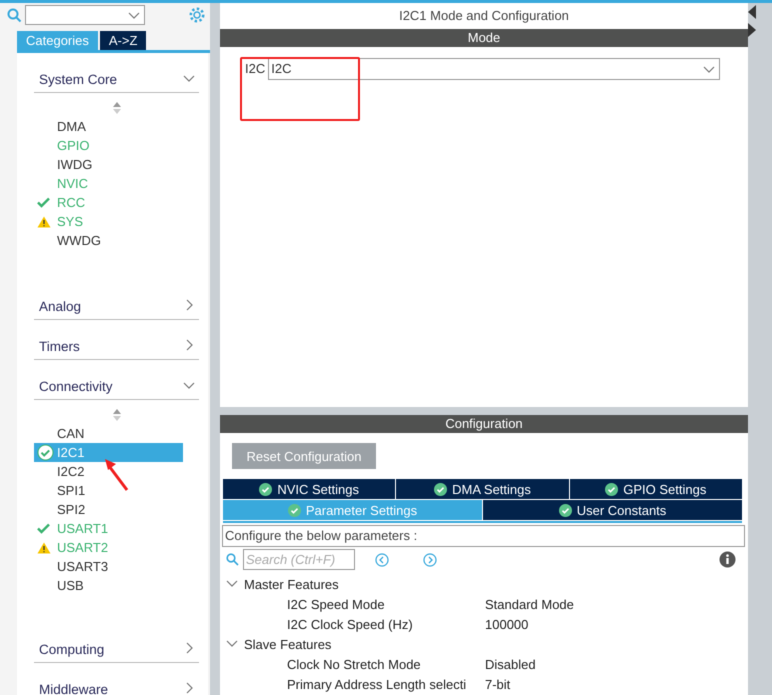  I want to click on mode-select: I2C, so click(494, 69).